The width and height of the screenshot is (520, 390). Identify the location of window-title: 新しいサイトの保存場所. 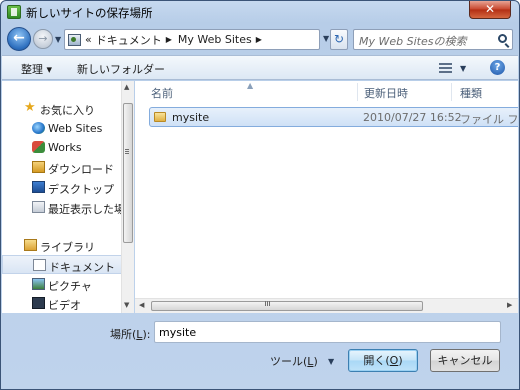
(89, 13).